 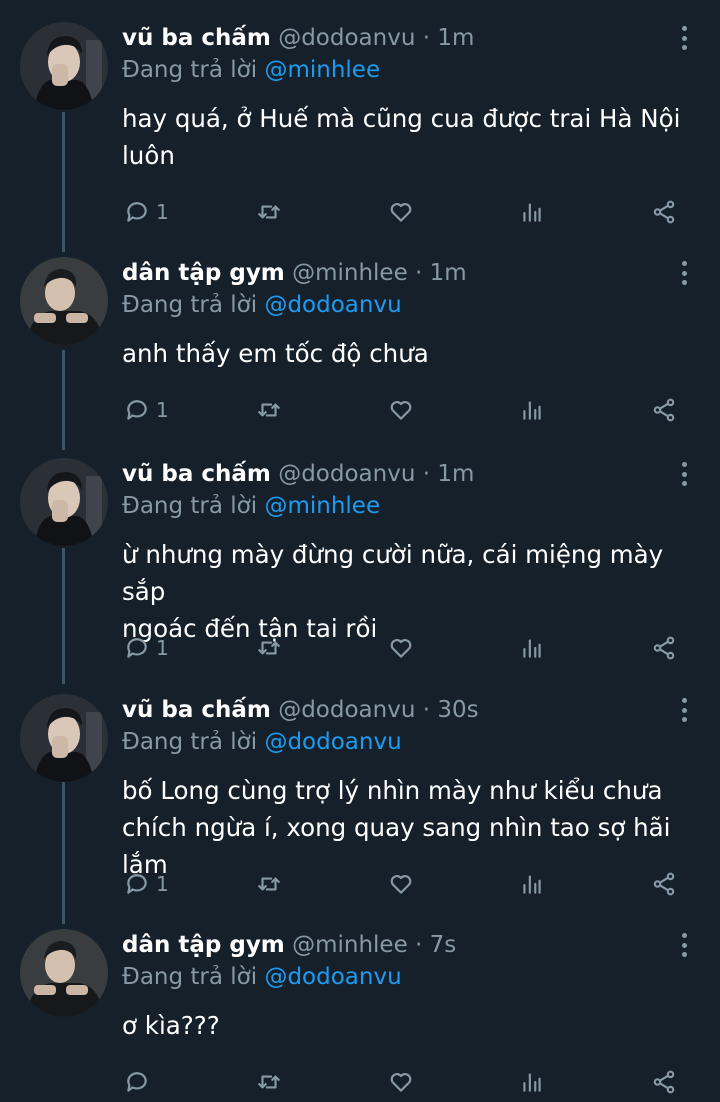 I want to click on tweet-text: ơ kìa???, so click(x=412, y=1025).